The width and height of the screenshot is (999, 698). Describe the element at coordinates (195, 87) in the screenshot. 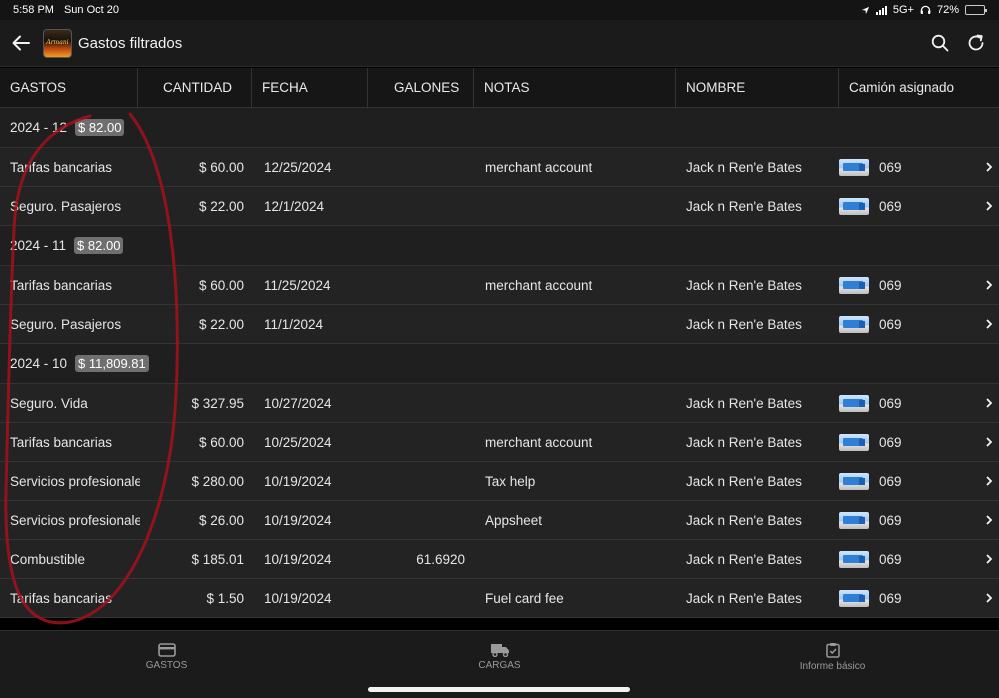

I see `column-header-cantidad: CANTIDAD` at that location.